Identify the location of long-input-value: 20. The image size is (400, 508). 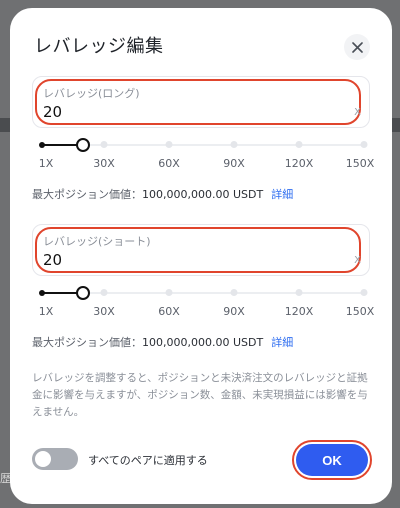
(52, 112).